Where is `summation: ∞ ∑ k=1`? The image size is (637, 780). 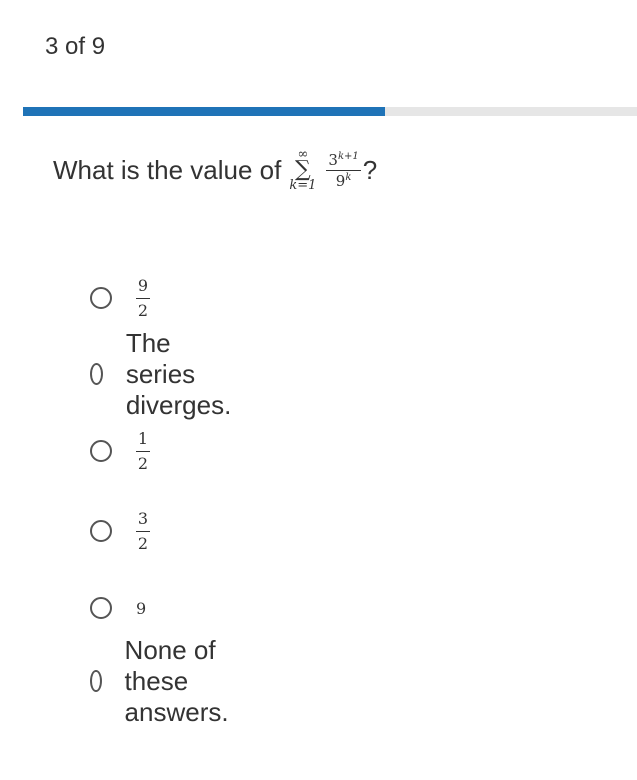 summation: ∞ ∑ k=1 is located at coordinates (302, 170).